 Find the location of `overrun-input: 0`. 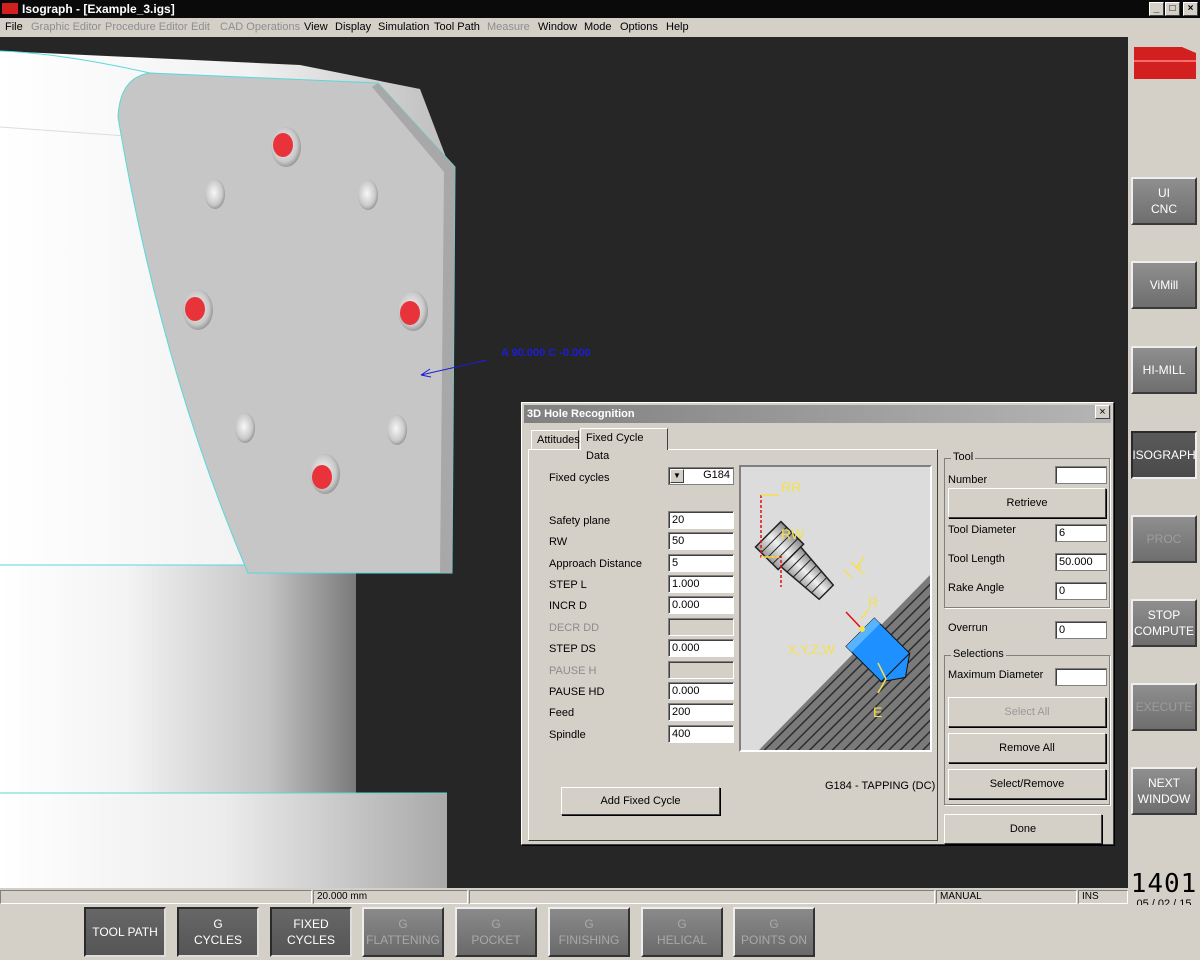

overrun-input: 0 is located at coordinates (1081, 630).